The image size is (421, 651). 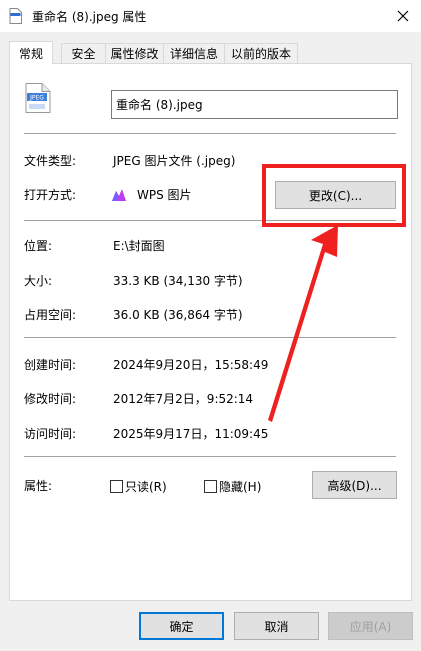 I want to click on location-value: E:\封面图, so click(x=139, y=246).